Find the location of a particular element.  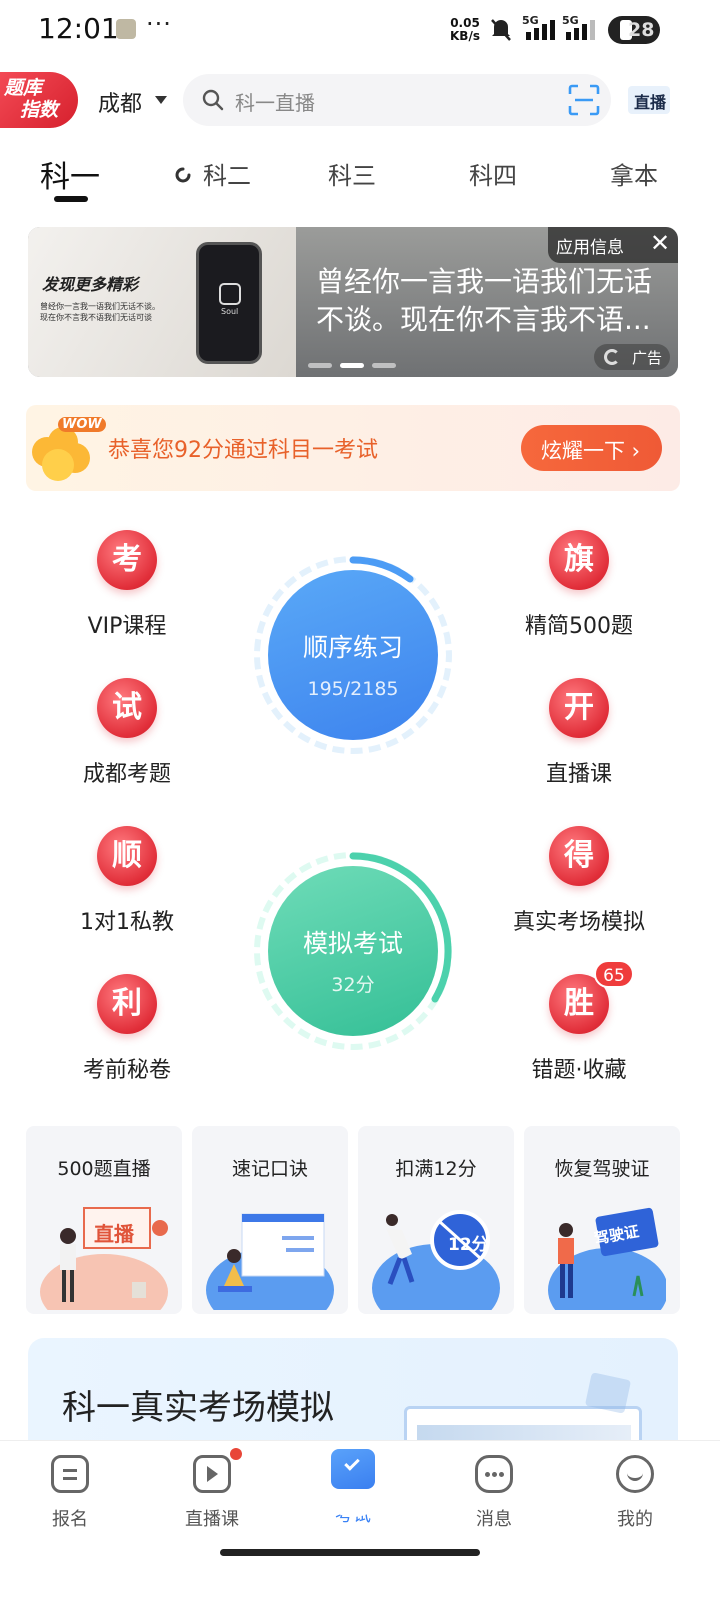

nav-exam: 考试 is located at coordinates (353, 1484).